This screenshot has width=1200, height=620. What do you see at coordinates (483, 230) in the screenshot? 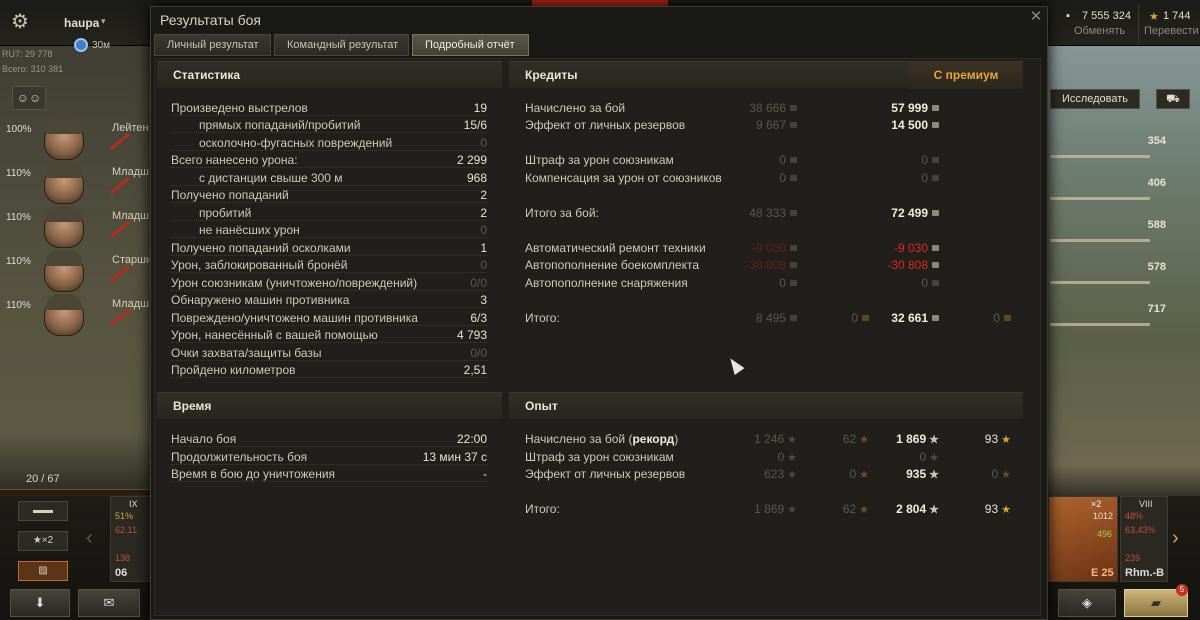
I see `stat-value: 0` at bounding box center [483, 230].